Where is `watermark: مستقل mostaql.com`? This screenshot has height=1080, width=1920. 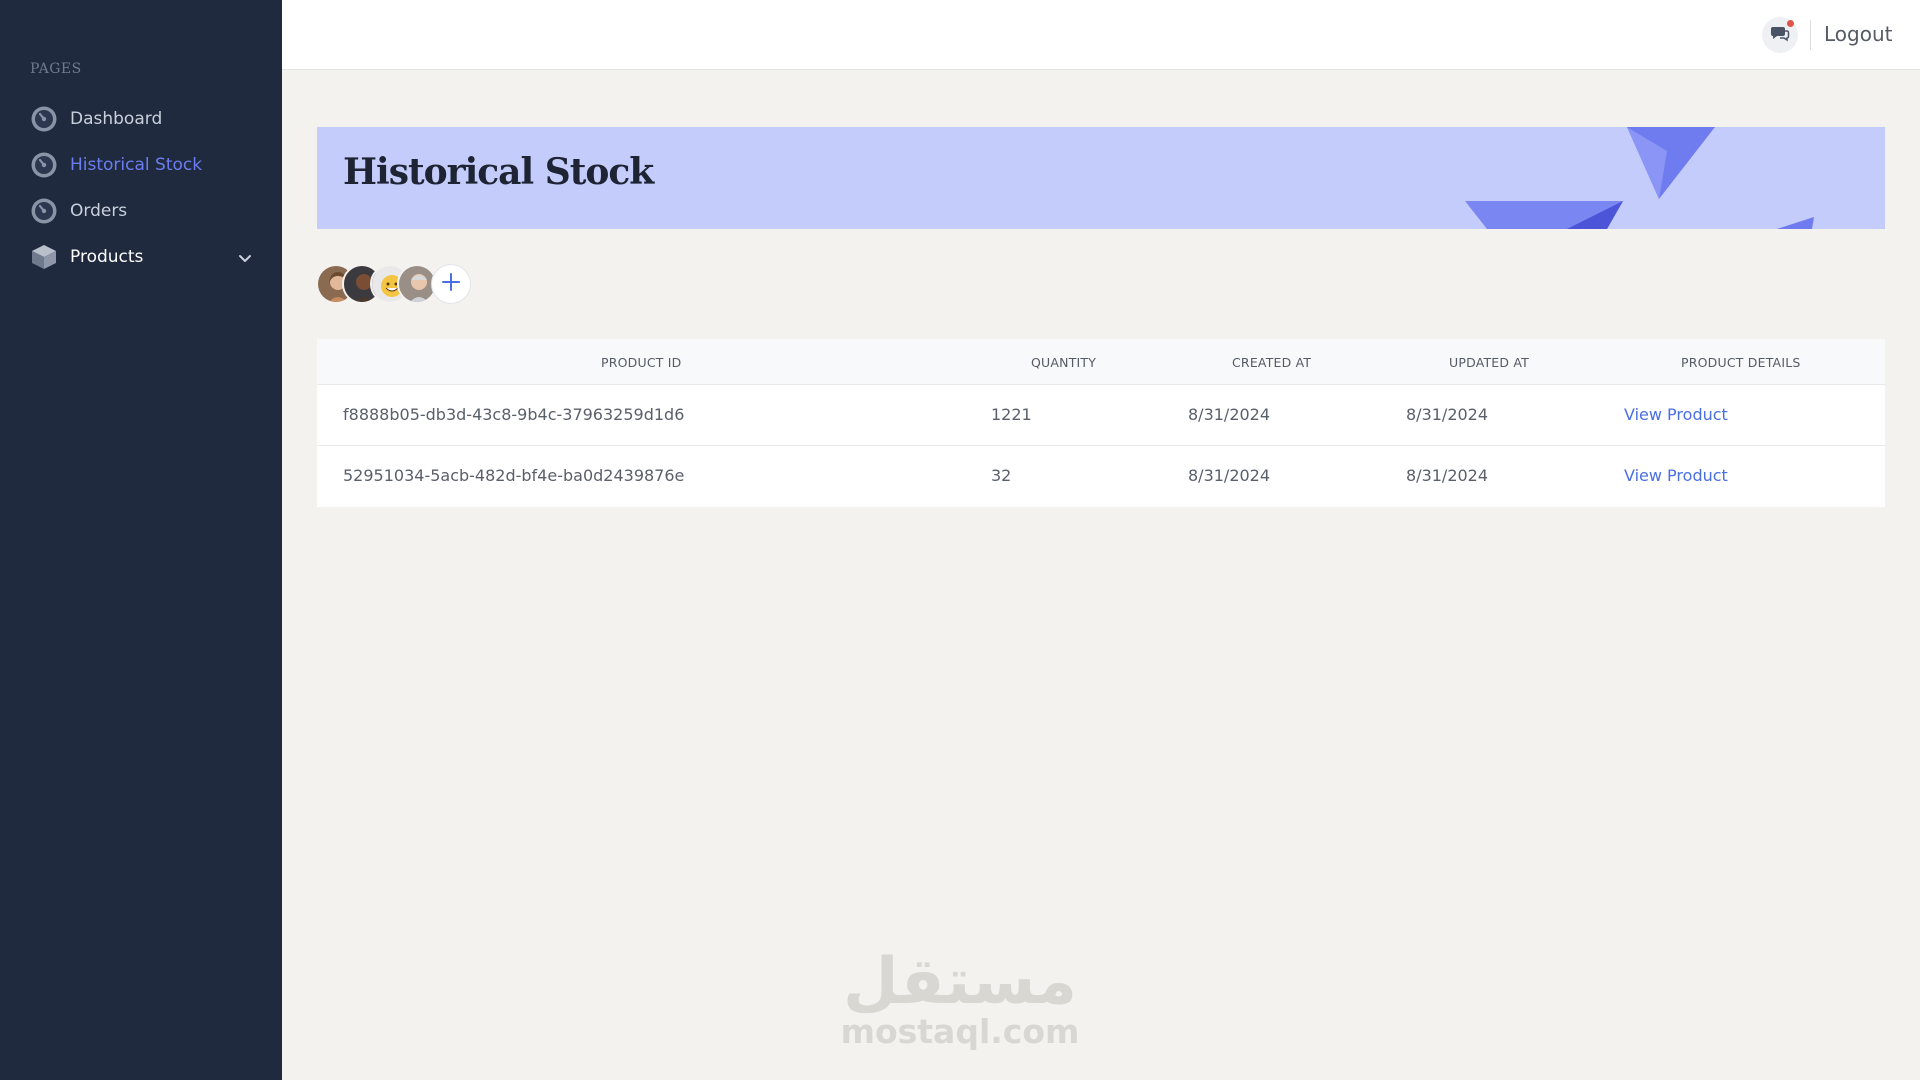 watermark: مستقل mostaql.com is located at coordinates (960, 1000).